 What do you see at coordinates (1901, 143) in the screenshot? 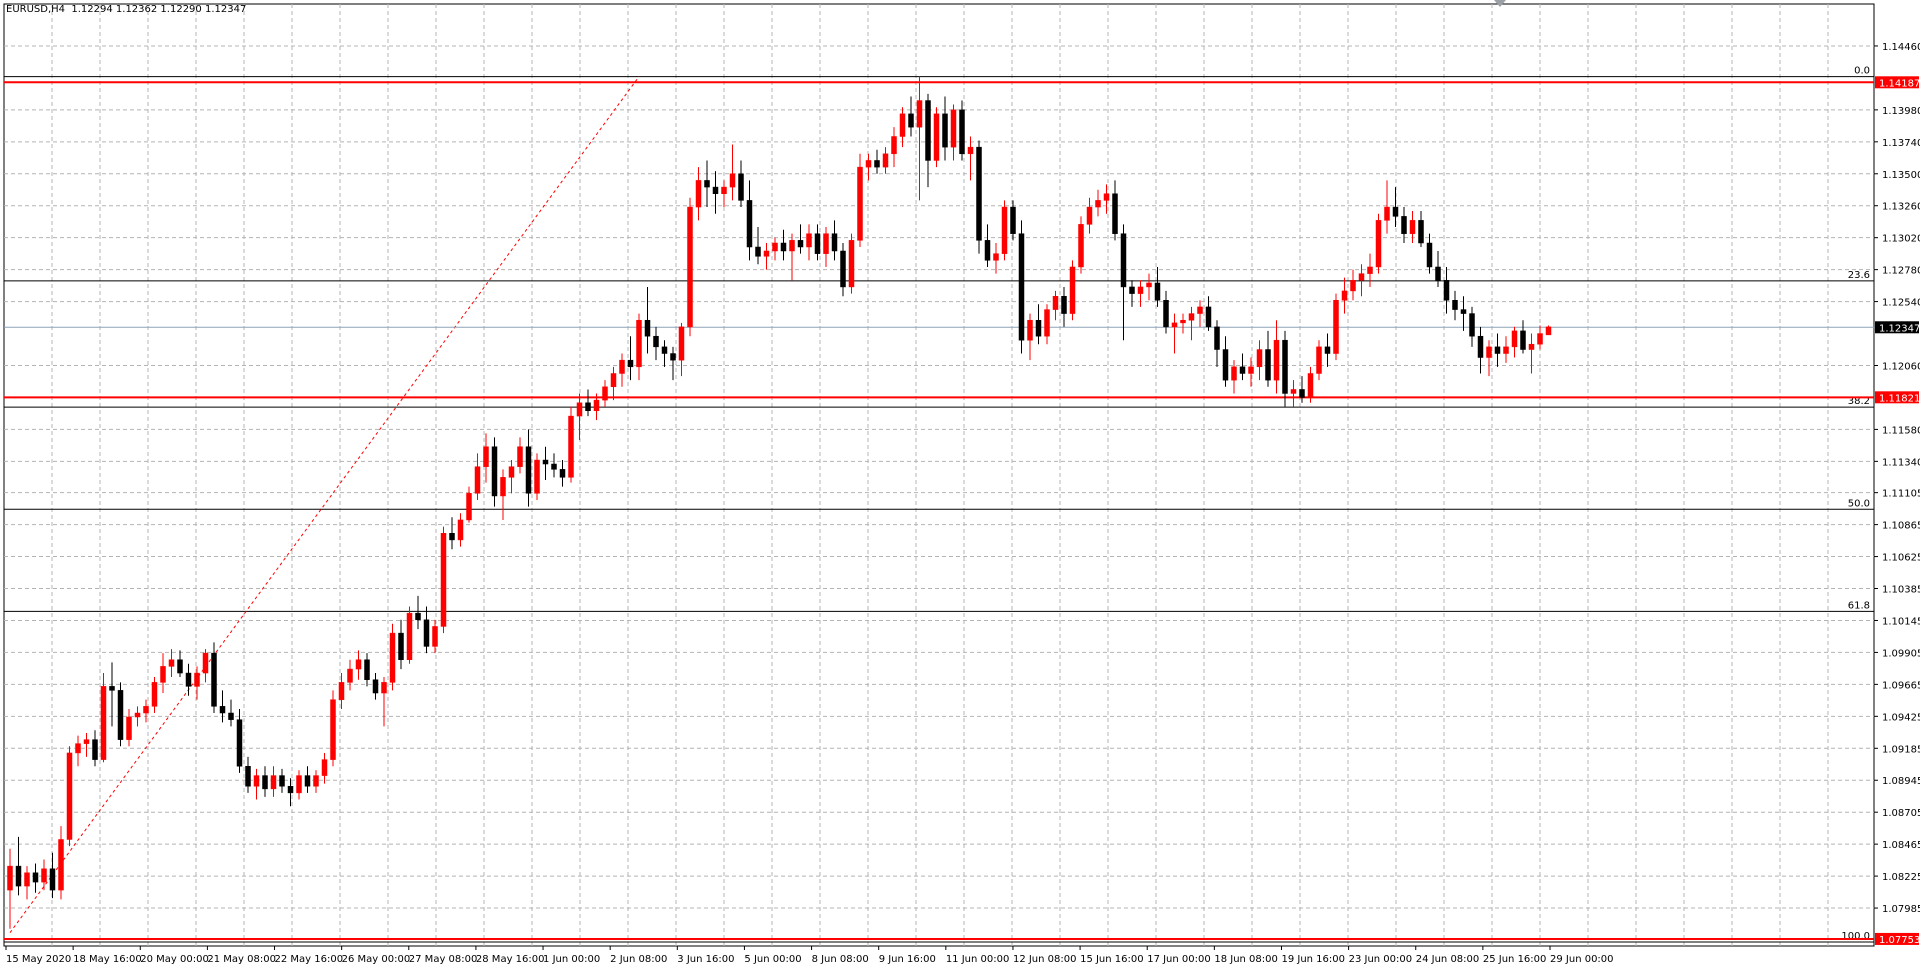
I see `y-tick-label: 1.13740` at bounding box center [1901, 143].